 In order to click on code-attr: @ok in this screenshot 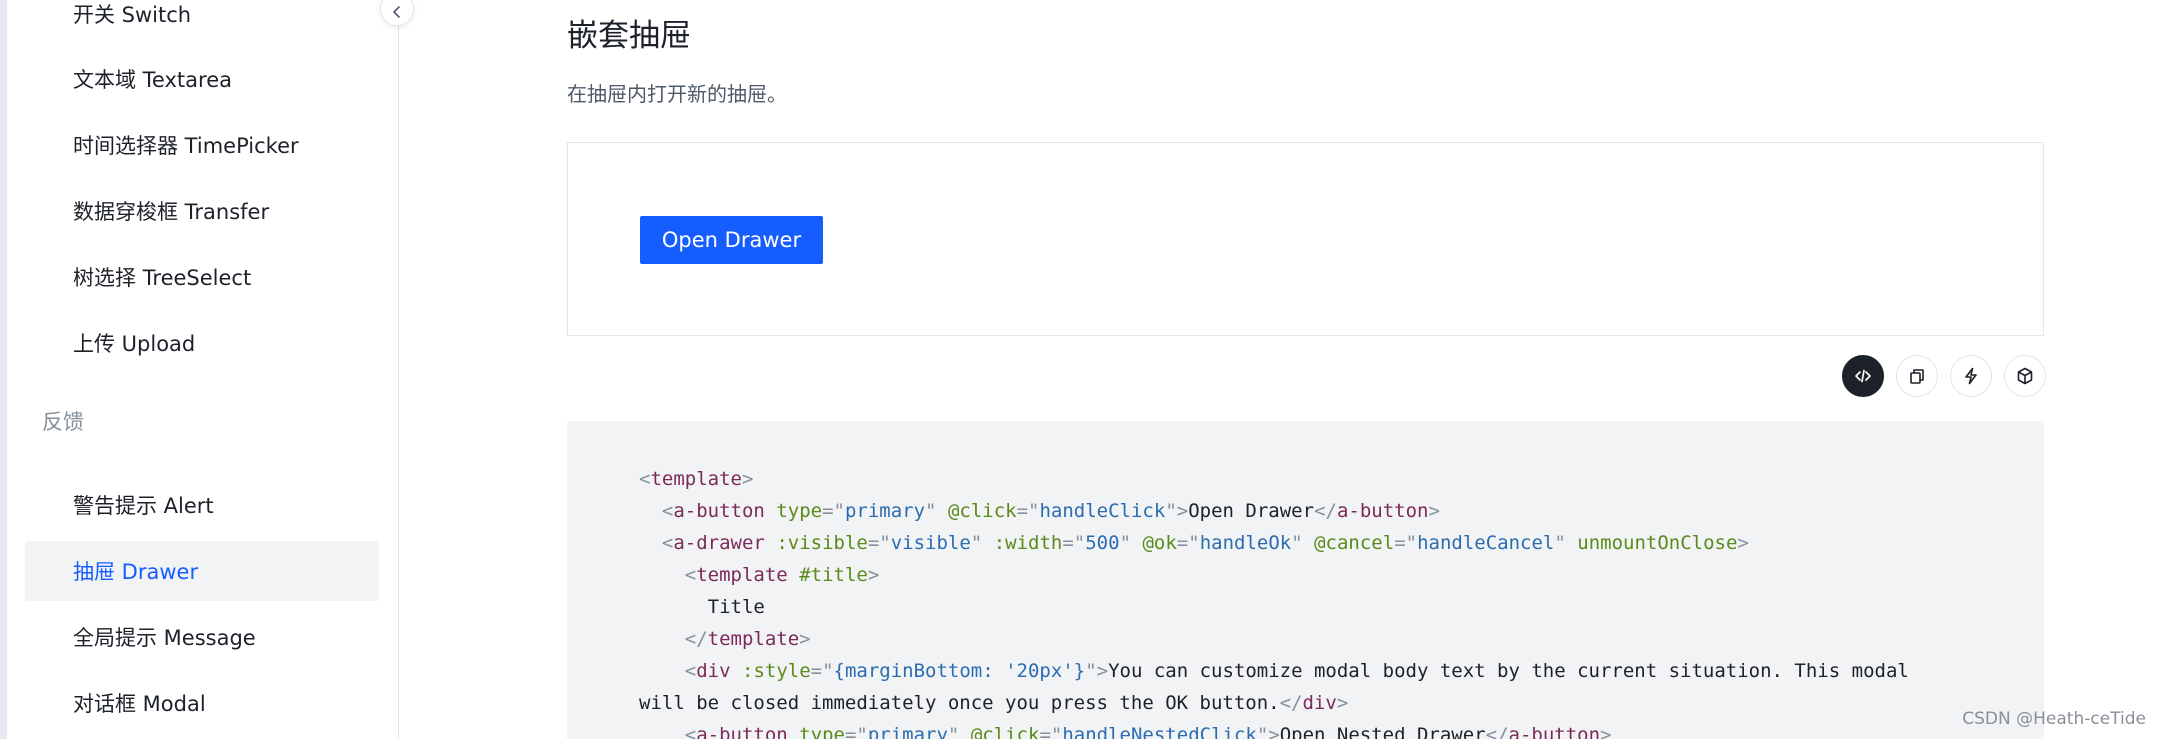, I will do `click(1159, 543)`.